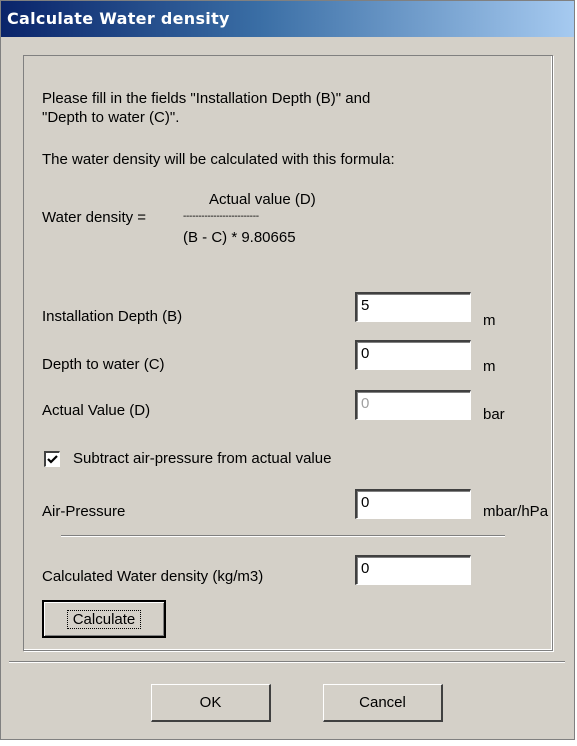 The height and width of the screenshot is (746, 577). I want to click on air-pressure-unit: mbar/hPa, so click(516, 511).